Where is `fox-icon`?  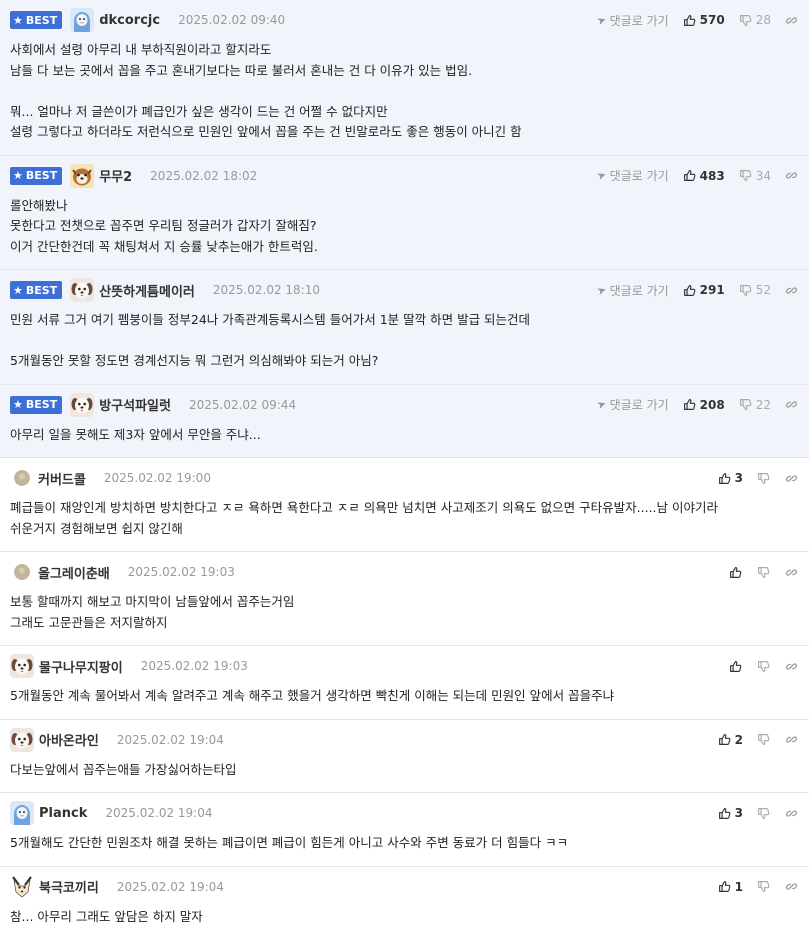 fox-icon is located at coordinates (22, 886).